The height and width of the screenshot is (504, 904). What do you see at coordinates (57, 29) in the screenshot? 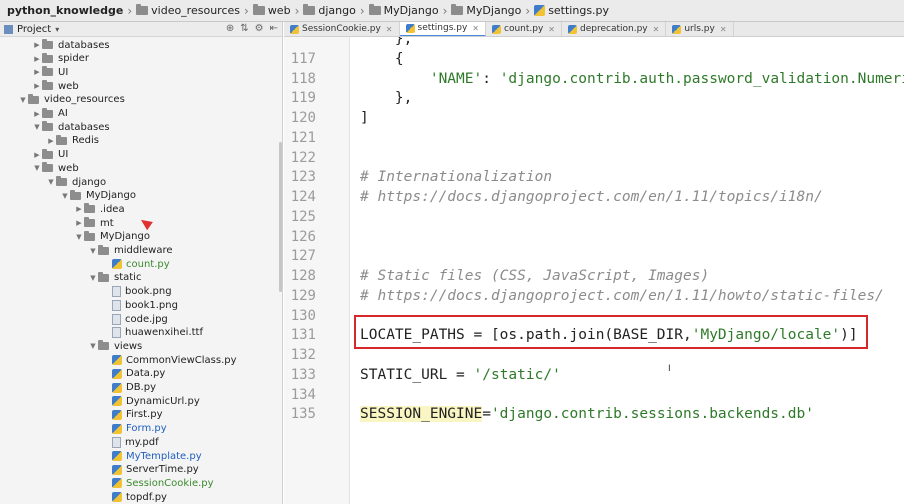
I see `chevron-down-icon: ▾` at bounding box center [57, 29].